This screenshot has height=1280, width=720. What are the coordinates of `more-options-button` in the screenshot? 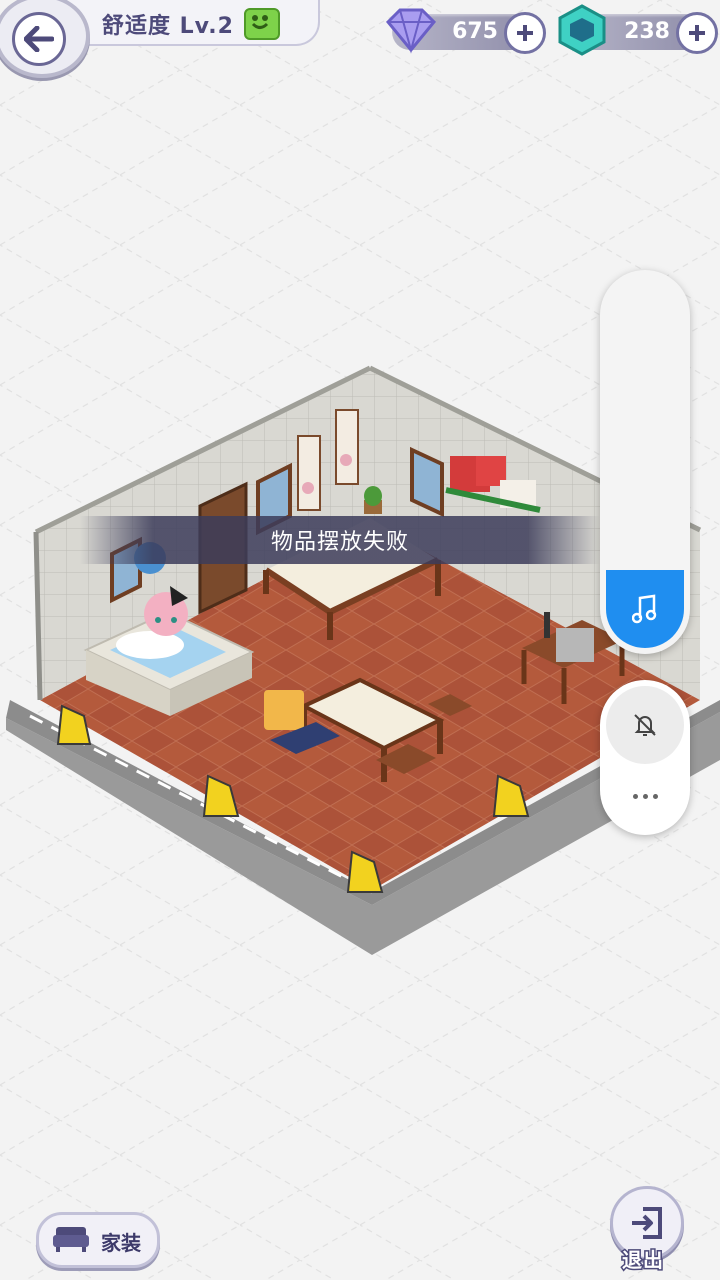 It's located at (645, 796).